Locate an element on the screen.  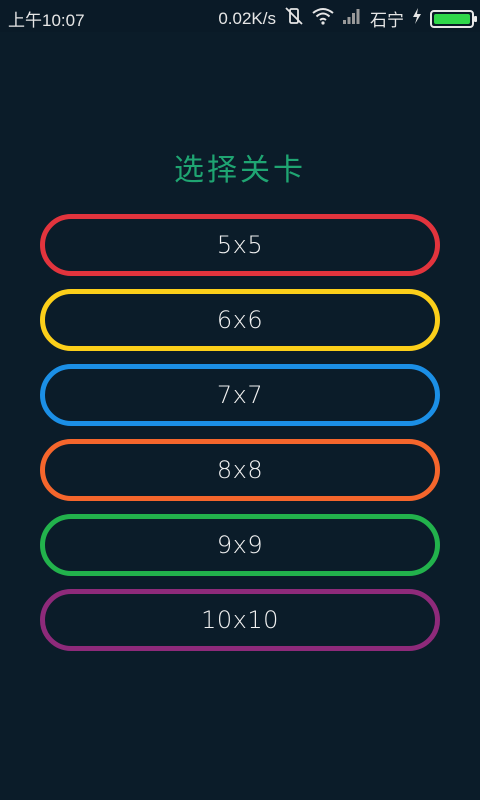
level-label: 8x8 is located at coordinates (240, 470).